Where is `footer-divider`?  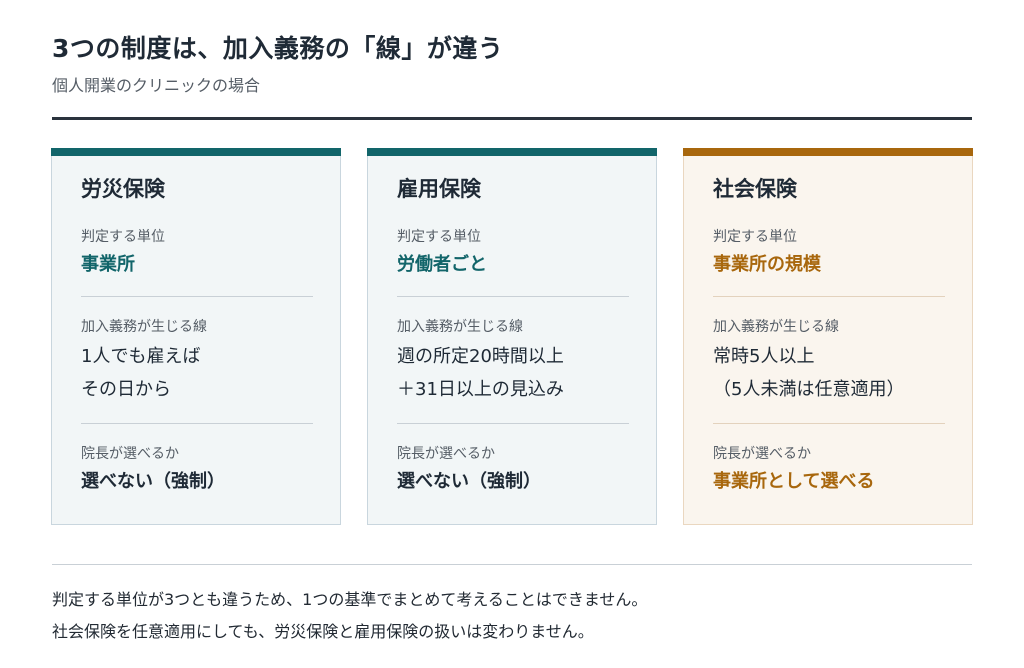 footer-divider is located at coordinates (512, 564).